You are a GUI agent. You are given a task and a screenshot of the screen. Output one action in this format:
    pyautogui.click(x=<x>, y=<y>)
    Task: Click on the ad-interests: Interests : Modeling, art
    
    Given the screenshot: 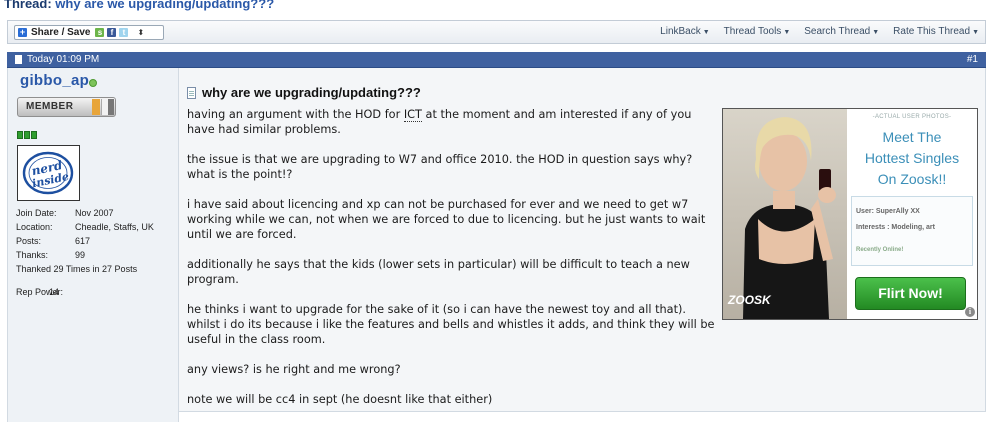 What is the action you would take?
    pyautogui.click(x=895, y=227)
    